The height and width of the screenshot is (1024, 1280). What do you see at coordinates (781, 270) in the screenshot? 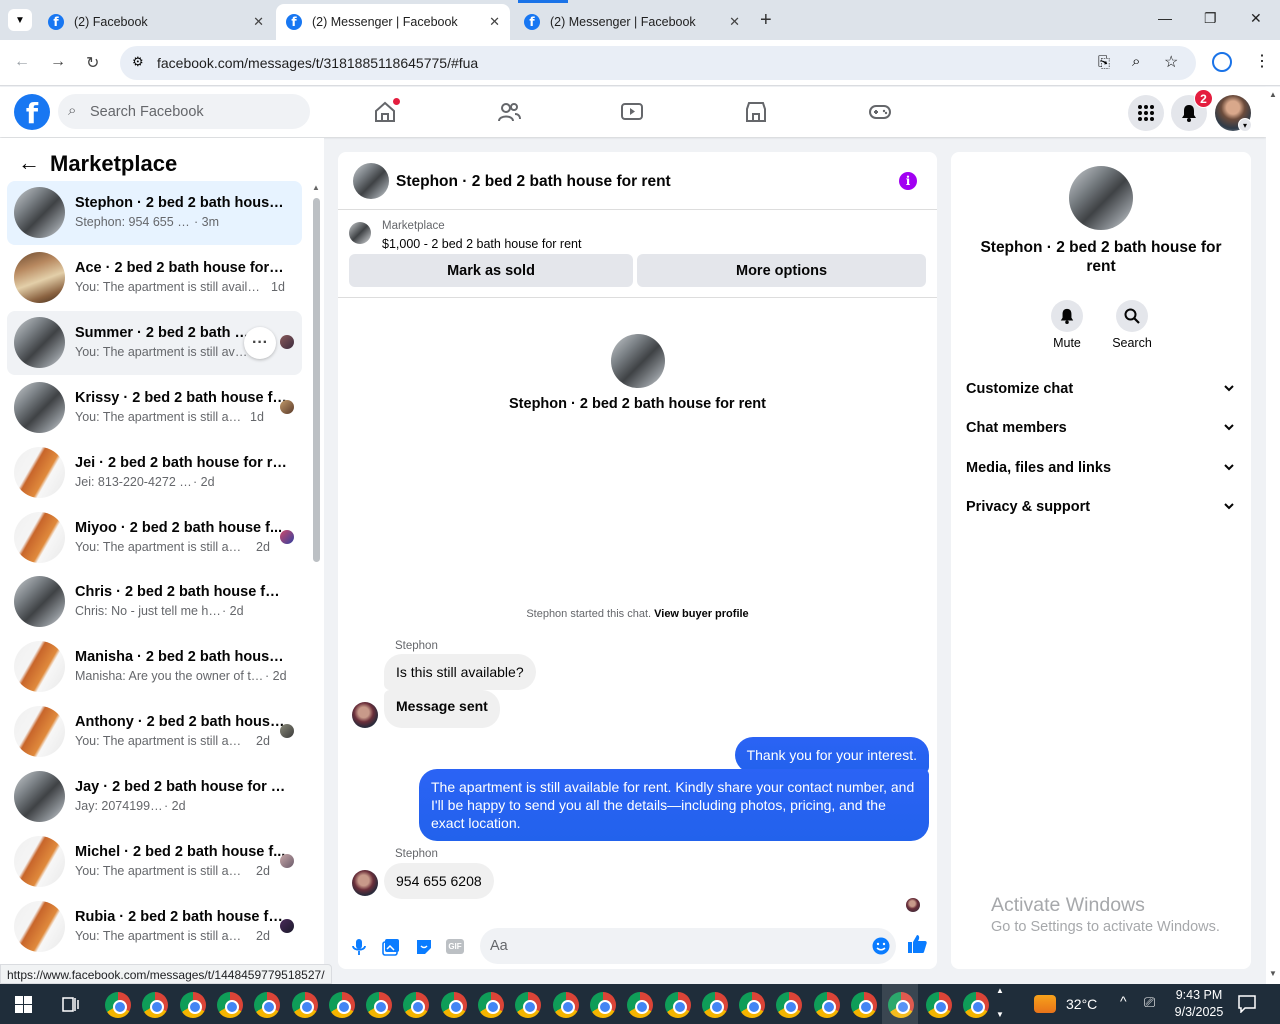
I see `more-options-button: More options` at bounding box center [781, 270].